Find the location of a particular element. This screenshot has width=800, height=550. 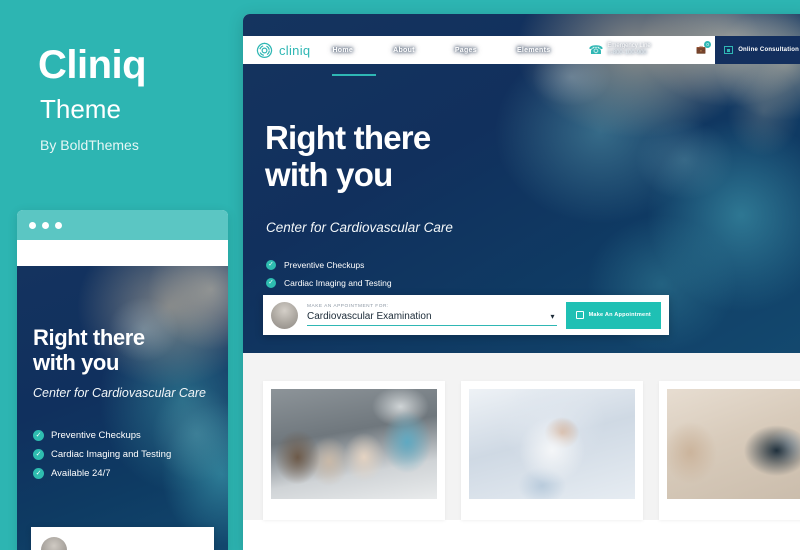

mini-hero-heading-line1: Right there is located at coordinates (89, 337).